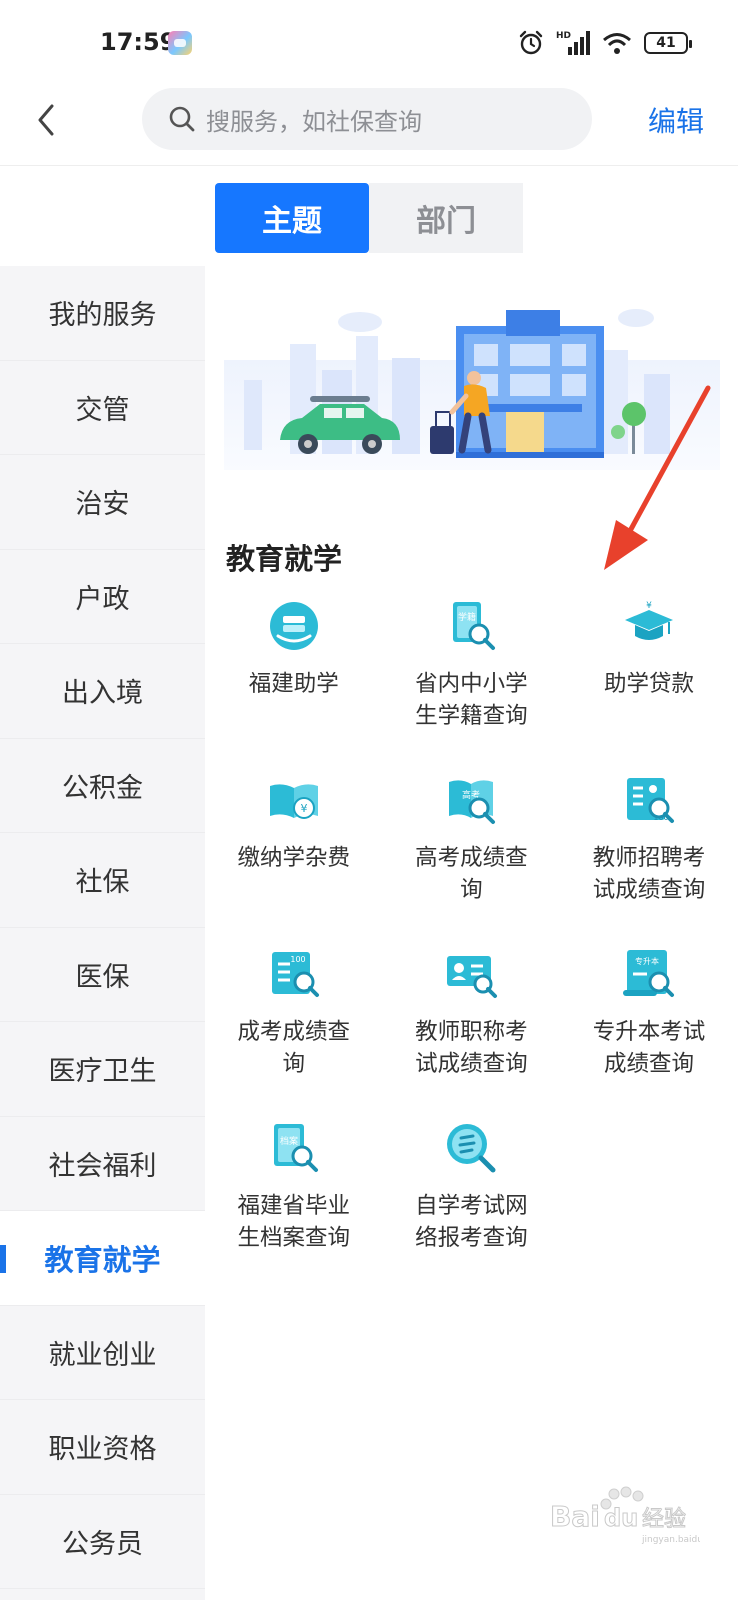 Image resolution: width=738 pixels, height=1600 pixels. What do you see at coordinates (664, 1519) in the screenshot?
I see `svg-text: 经验` at bounding box center [664, 1519].